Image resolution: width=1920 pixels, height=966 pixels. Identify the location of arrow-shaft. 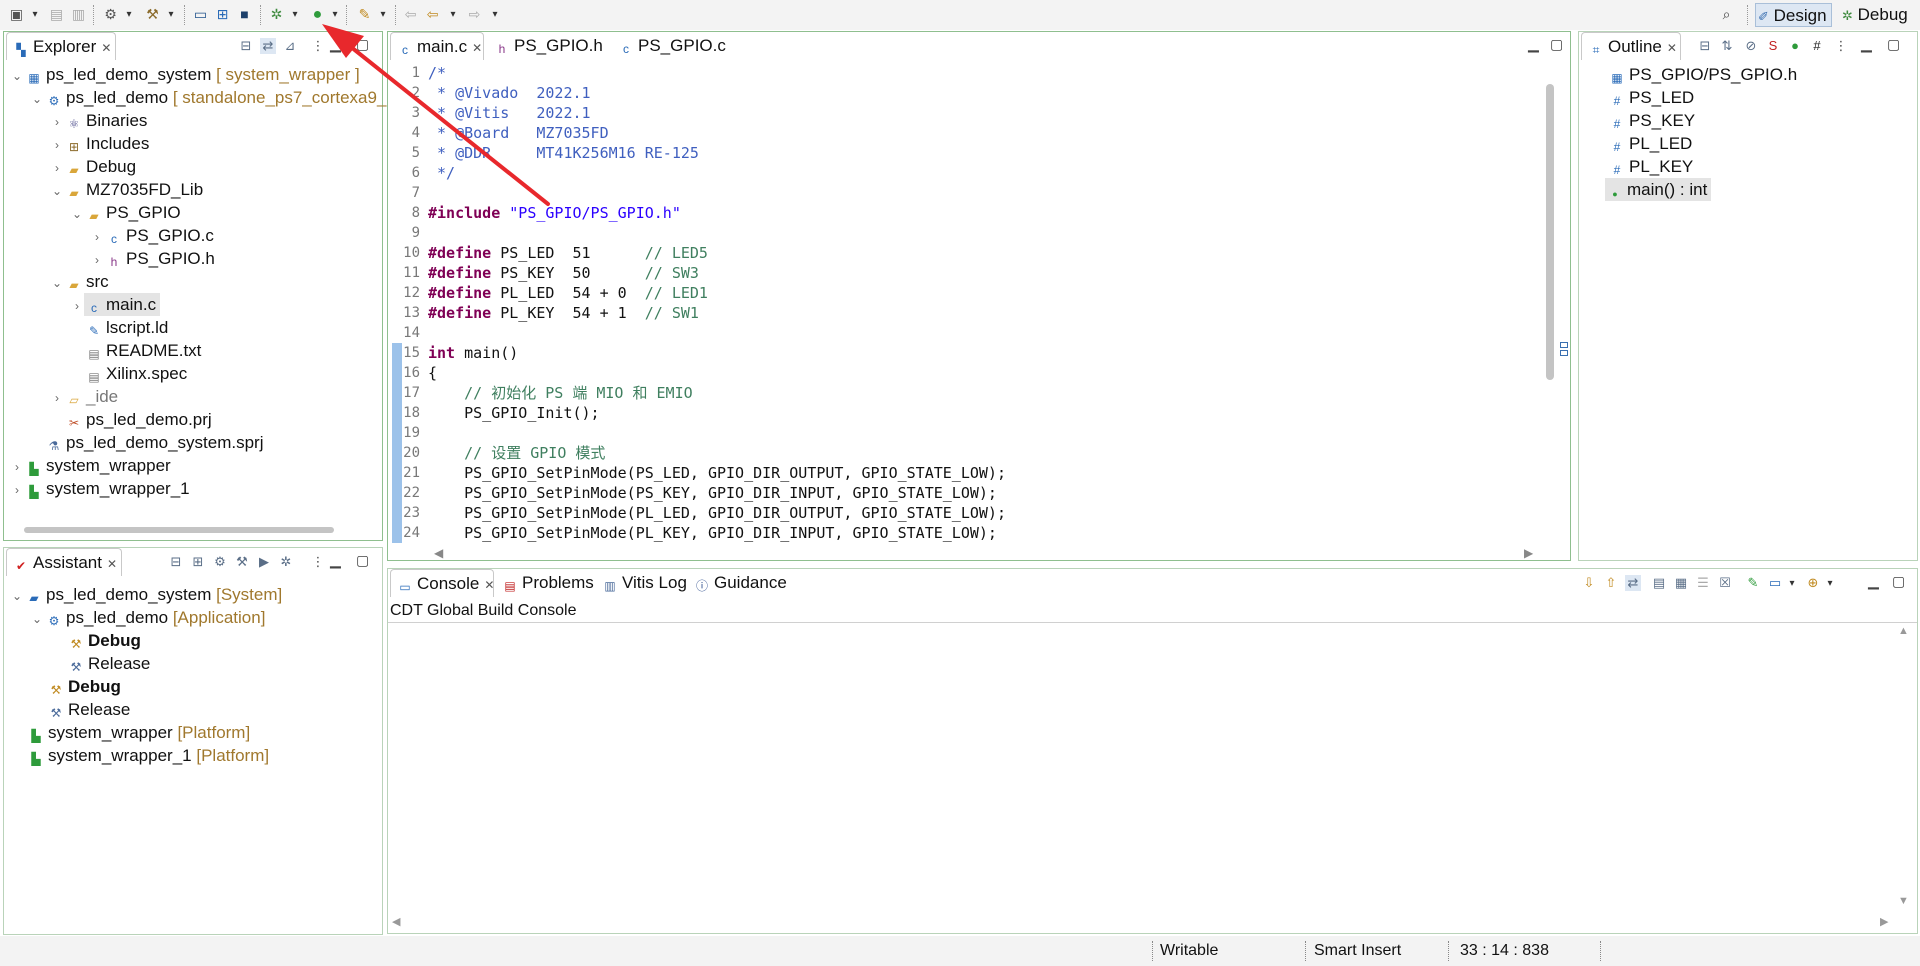
(447, 123).